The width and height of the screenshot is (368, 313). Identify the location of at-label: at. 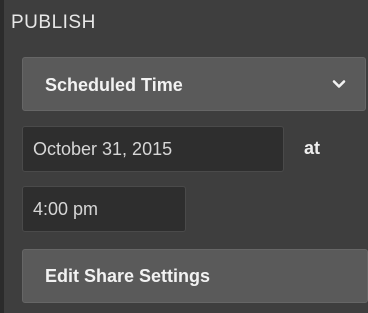
(312, 148).